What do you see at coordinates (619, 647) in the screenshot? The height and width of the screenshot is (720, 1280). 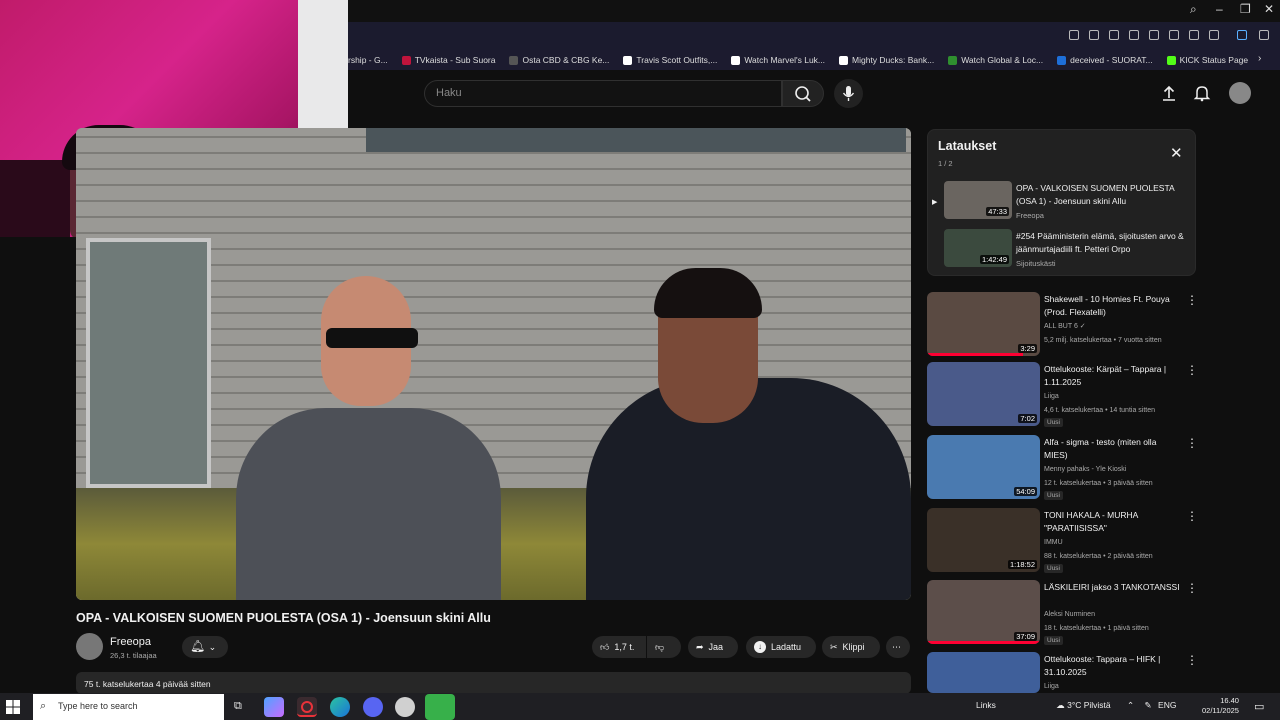 I see `like-button: 👍︎ 1,7 t.` at bounding box center [619, 647].